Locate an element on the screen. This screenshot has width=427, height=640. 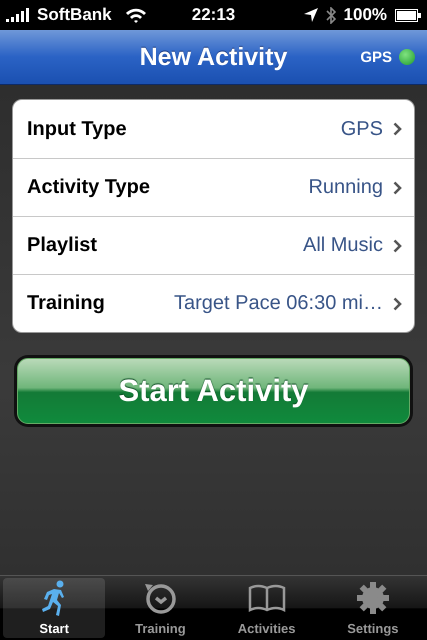
tab-bar-item: Activities is located at coordinates (267, 608).